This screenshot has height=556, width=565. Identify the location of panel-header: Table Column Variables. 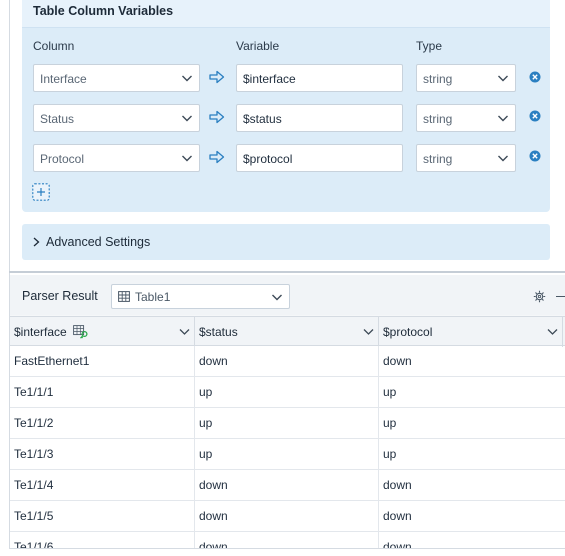
(286, 14).